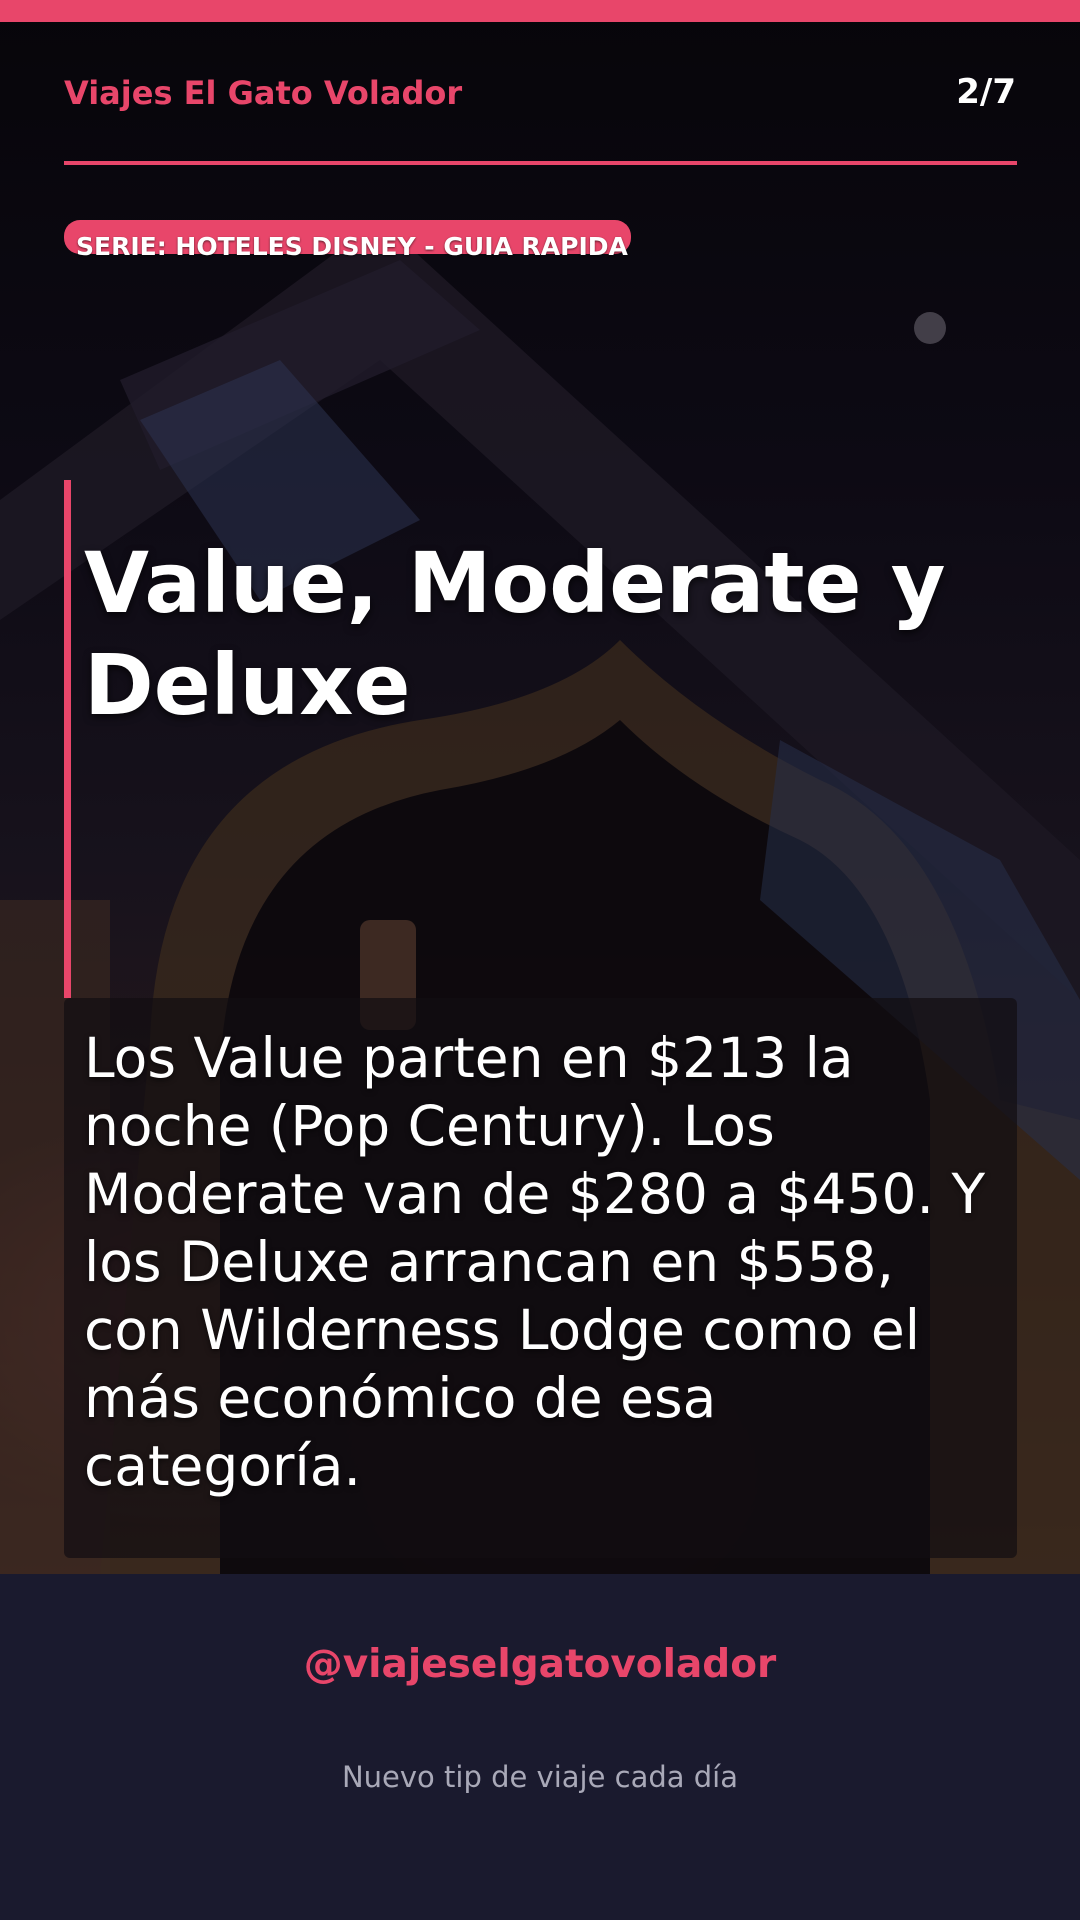 This screenshot has height=1920, width=1080. I want to click on brand-name: Viajes El Gato Volador, so click(263, 93).